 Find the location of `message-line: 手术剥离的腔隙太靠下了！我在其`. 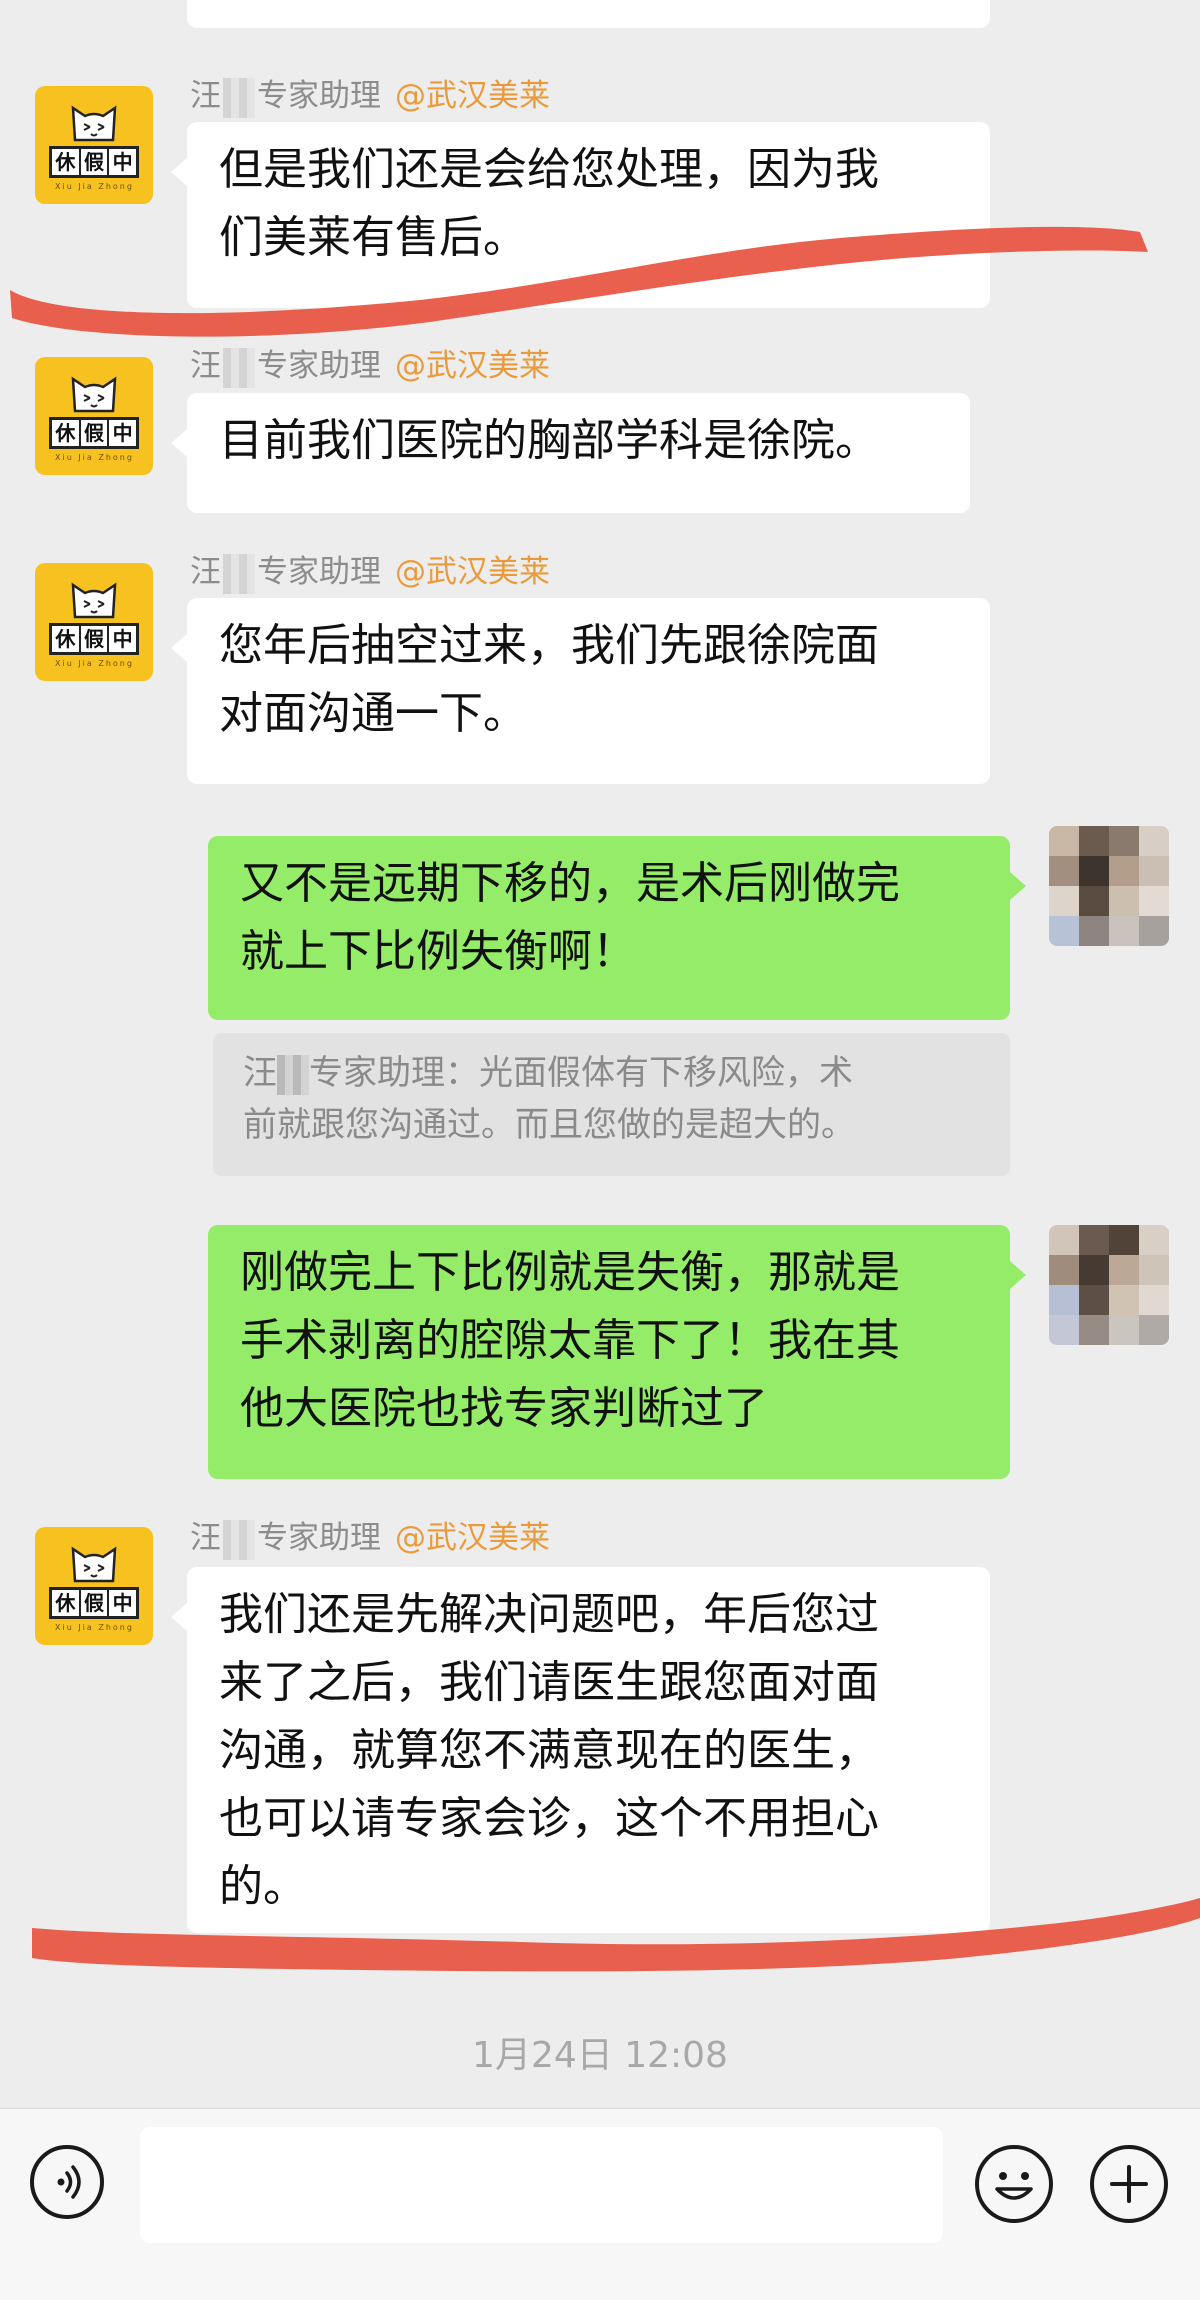

message-line: 手术剥离的腔隙太靠下了！我在其 is located at coordinates (570, 1340).